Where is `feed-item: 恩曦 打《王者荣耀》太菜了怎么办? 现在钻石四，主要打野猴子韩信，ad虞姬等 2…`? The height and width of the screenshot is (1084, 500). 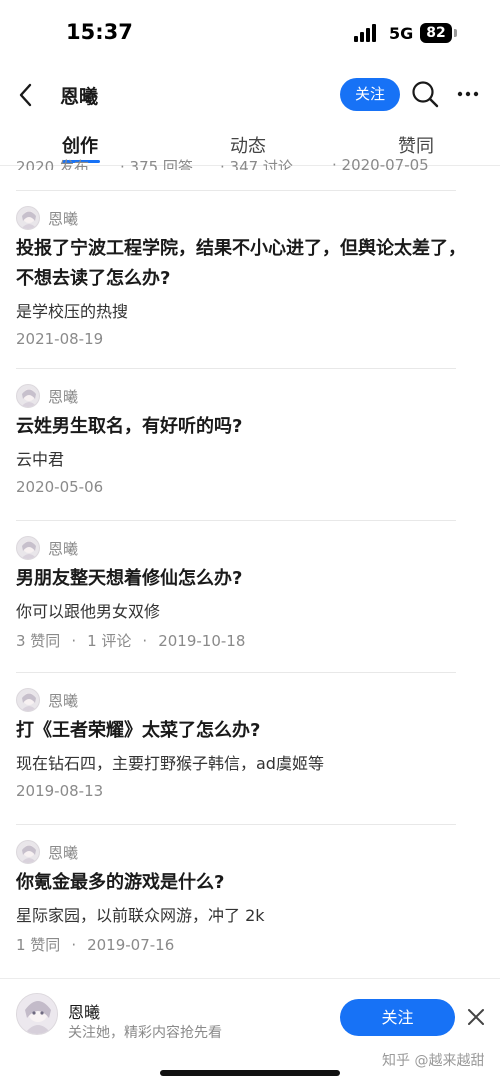
feed-item: 恩曦 打《王者荣耀》太菜了怎么办? 现在钻石四，主要打野猴子韩信，ad虞姬等 2… is located at coordinates (250, 748).